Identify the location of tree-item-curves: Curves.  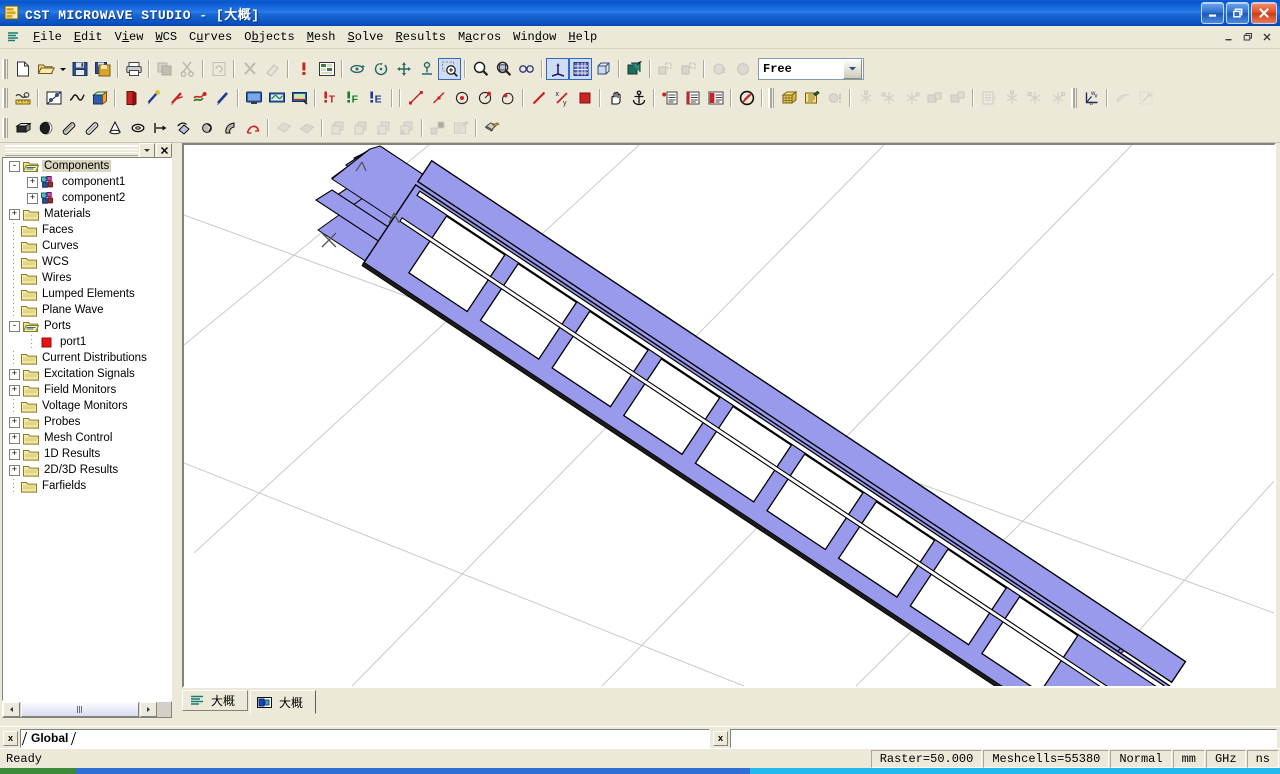
(87, 246).